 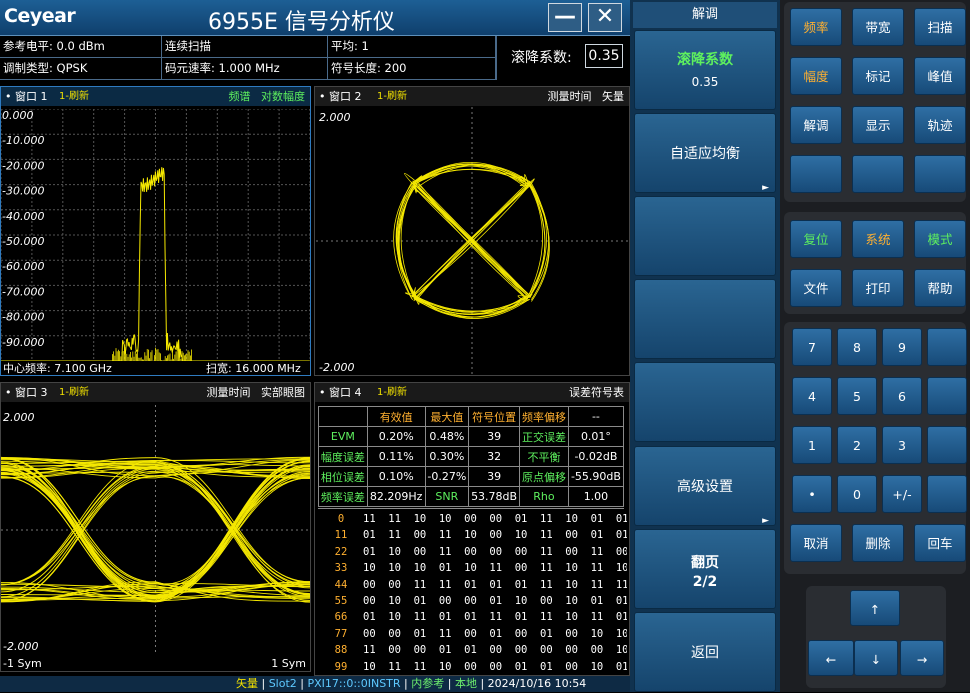 I want to click on numpad-key-18: 回车, so click(x=940, y=543).